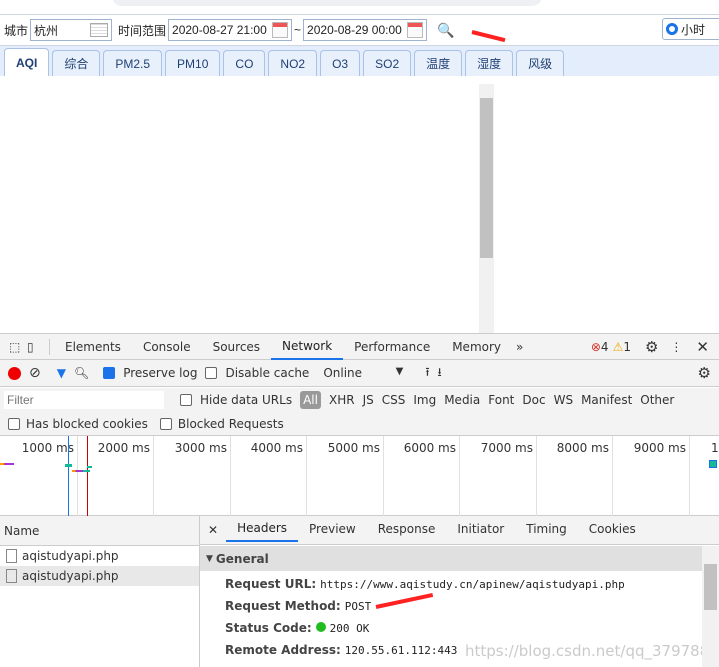  Describe the element at coordinates (690, 29) in the screenshot. I see `hour-radio: 小时` at that location.